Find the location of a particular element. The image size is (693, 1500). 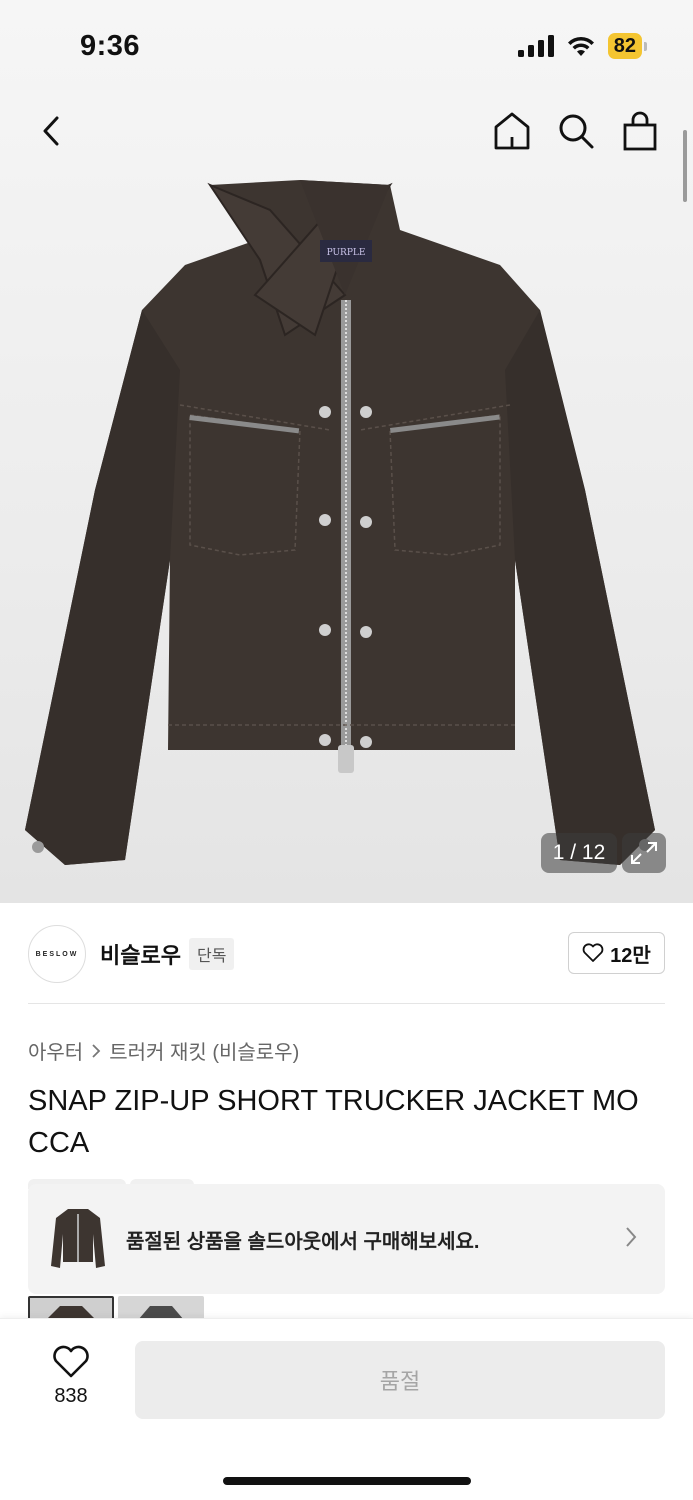

breadcrumb-category: 아우터 is located at coordinates (55, 1050).